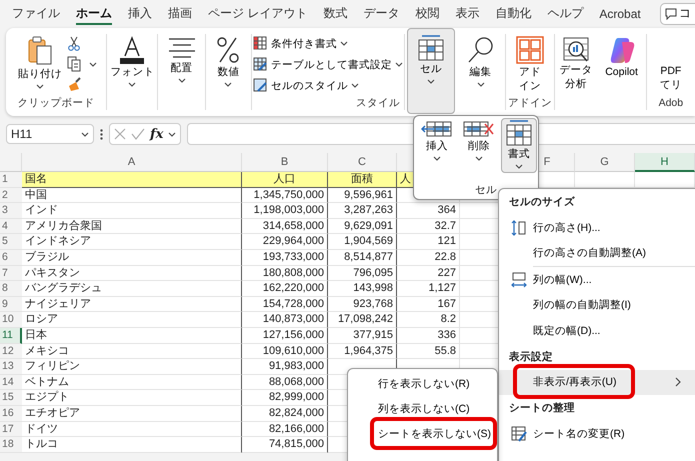  What do you see at coordinates (285, 352) in the screenshot?
I see `table-cell: 109,610,000` at bounding box center [285, 352].